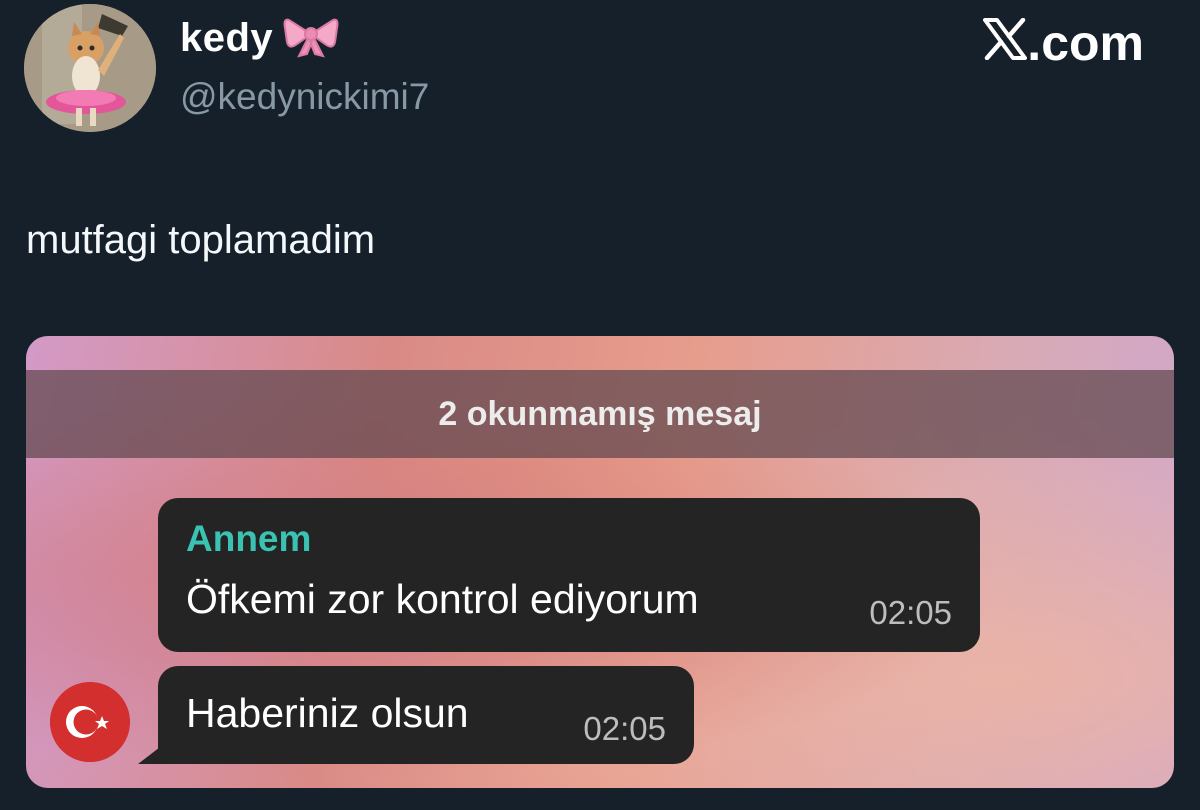 The height and width of the screenshot is (810, 1200). Describe the element at coordinates (311, 38) in the screenshot. I see `ribbon-icon` at that location.